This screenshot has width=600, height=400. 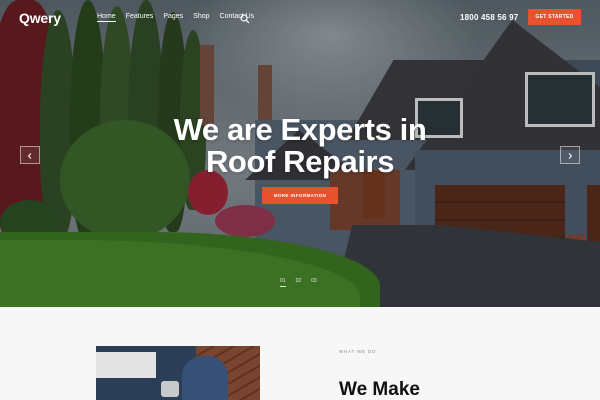 What do you see at coordinates (489, 17) in the screenshot?
I see `phone-number: 1800 458 56 97` at bounding box center [489, 17].